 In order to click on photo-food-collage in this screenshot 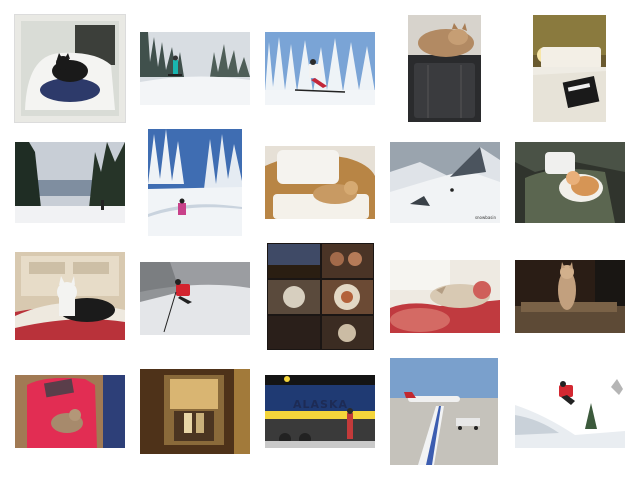, I will do `click(320, 296)`.